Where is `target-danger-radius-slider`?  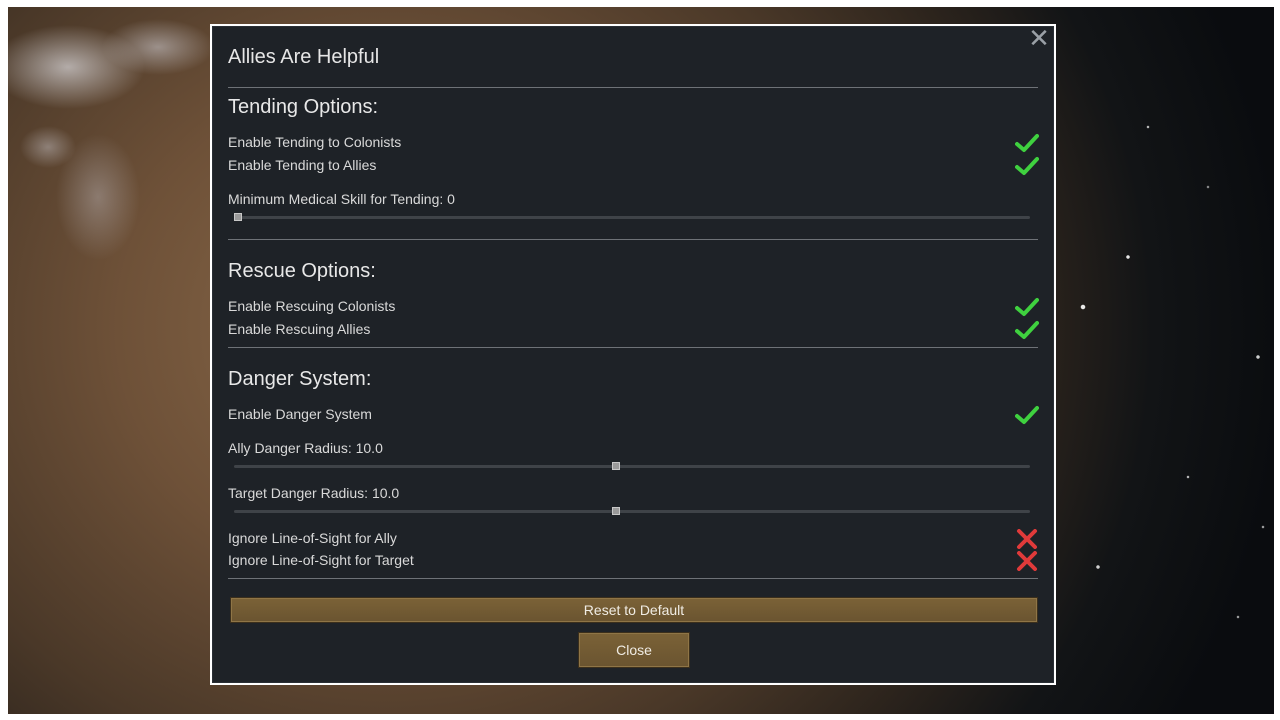
target-danger-radius-slider is located at coordinates (632, 511).